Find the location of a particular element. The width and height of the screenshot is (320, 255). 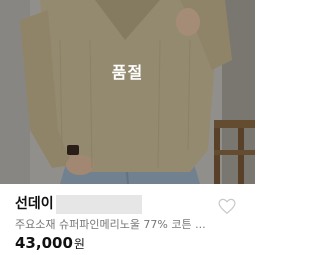

shop-name-redaction is located at coordinates (98, 204).